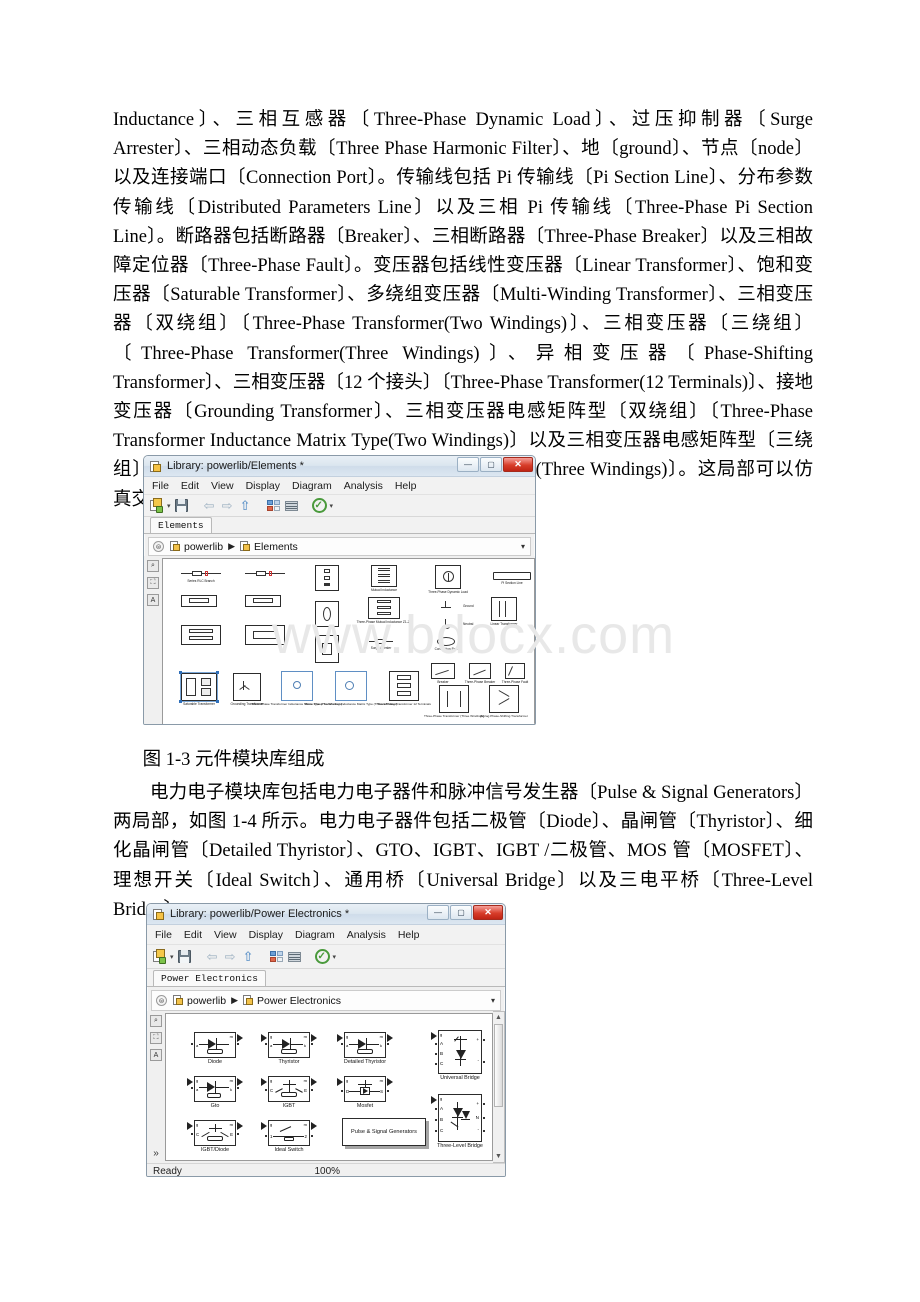 The height and width of the screenshot is (1302, 920). I want to click on block-thyristor: g m a k Thyristor, so click(289, 1048).